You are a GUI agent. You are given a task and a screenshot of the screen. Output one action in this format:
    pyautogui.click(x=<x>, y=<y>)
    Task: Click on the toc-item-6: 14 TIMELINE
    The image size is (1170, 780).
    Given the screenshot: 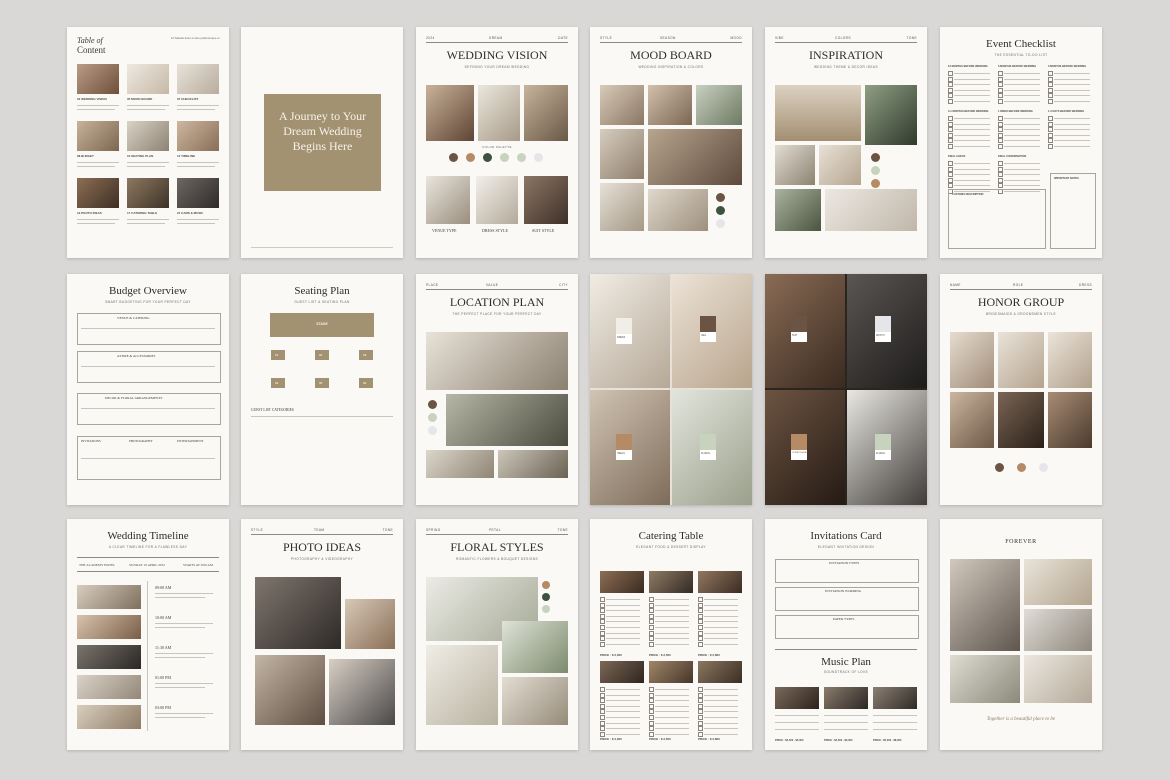 What is the action you would take?
    pyautogui.click(x=186, y=156)
    